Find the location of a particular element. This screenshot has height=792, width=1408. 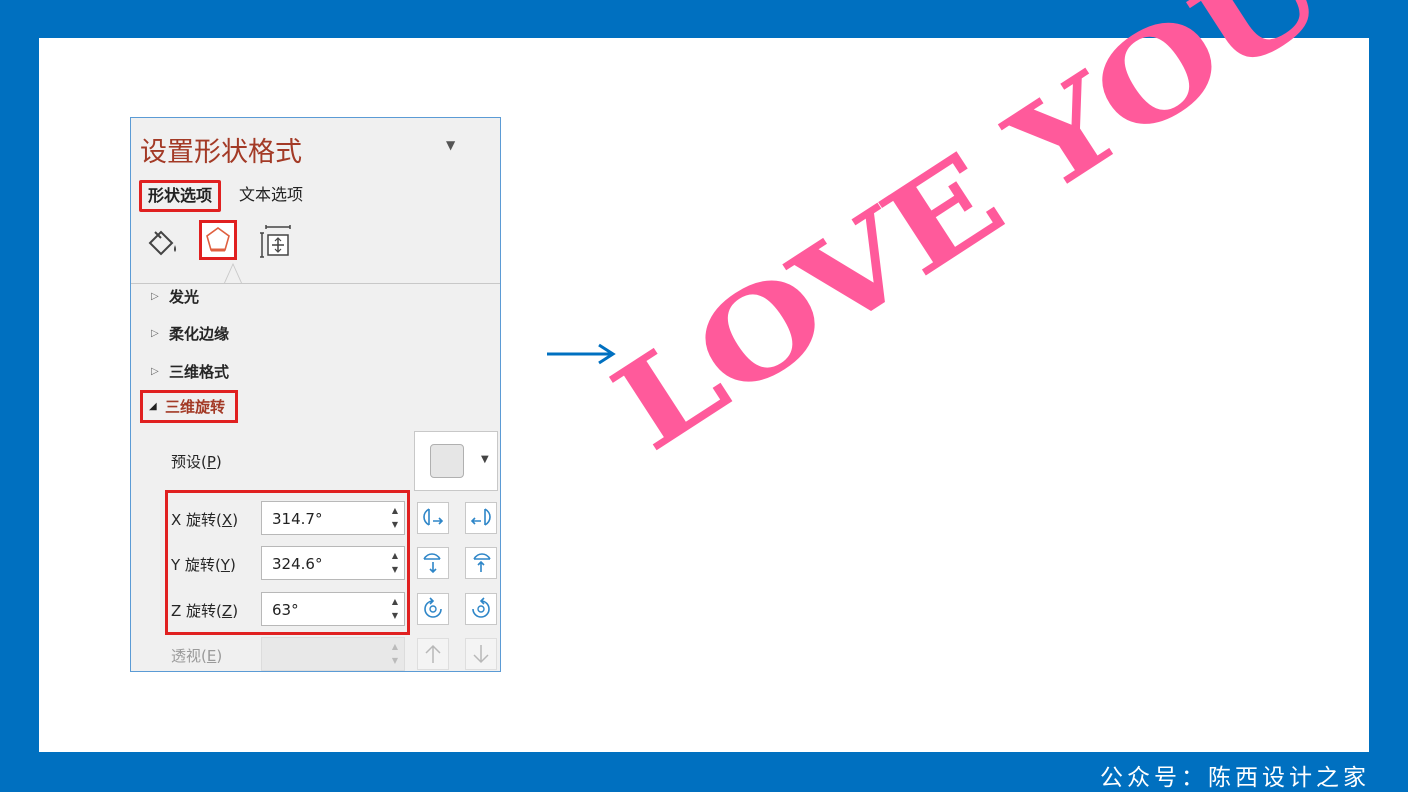

perspective-decrease-button is located at coordinates (481, 654).